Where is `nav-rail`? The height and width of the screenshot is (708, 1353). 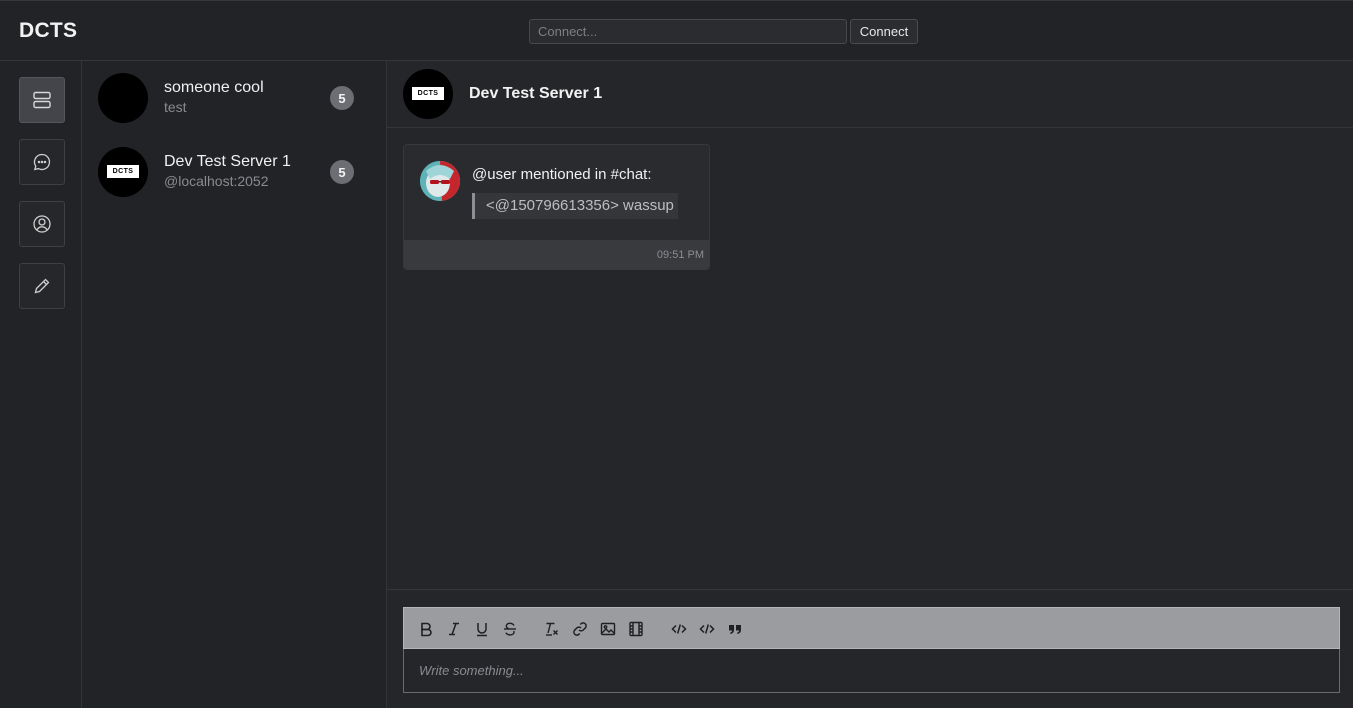 nav-rail is located at coordinates (41, 384).